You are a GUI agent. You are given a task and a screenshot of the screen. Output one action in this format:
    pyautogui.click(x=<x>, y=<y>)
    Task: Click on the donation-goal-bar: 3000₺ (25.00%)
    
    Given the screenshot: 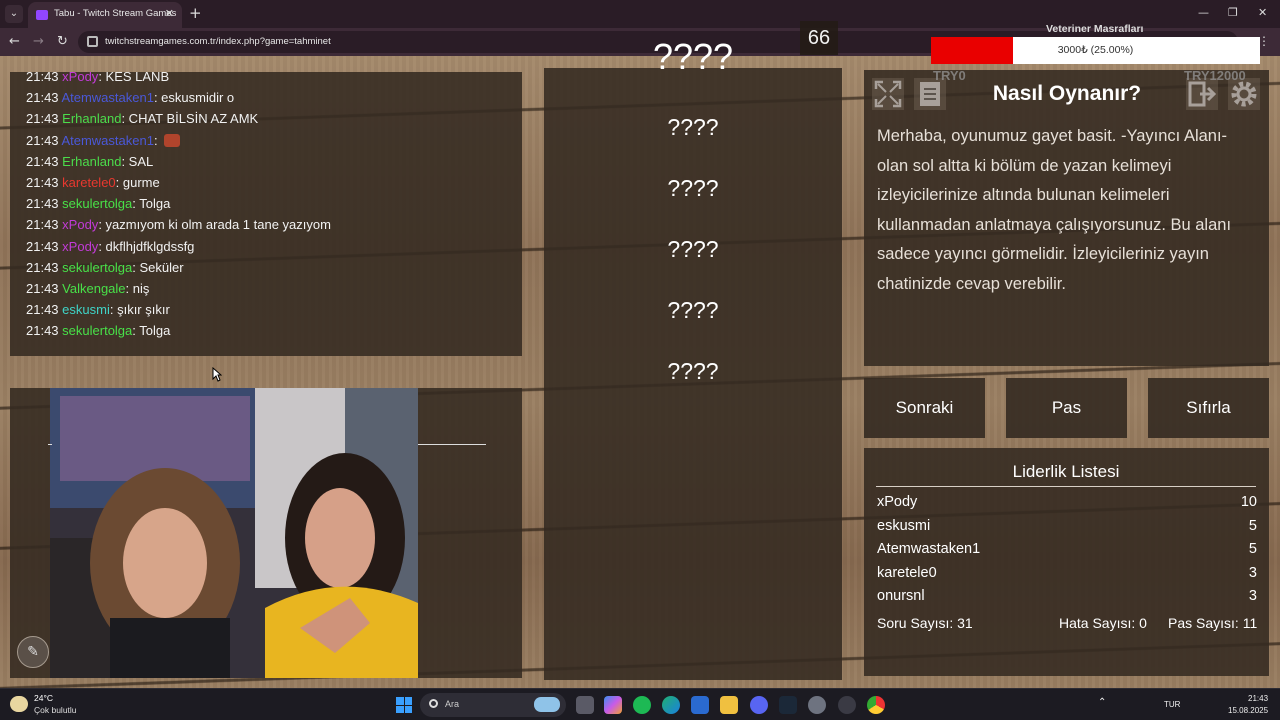 What is the action you would take?
    pyautogui.click(x=1095, y=50)
    